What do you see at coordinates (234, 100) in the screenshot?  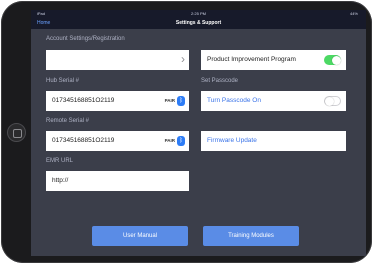 I see `passcode-label: Turn Passcode On` at bounding box center [234, 100].